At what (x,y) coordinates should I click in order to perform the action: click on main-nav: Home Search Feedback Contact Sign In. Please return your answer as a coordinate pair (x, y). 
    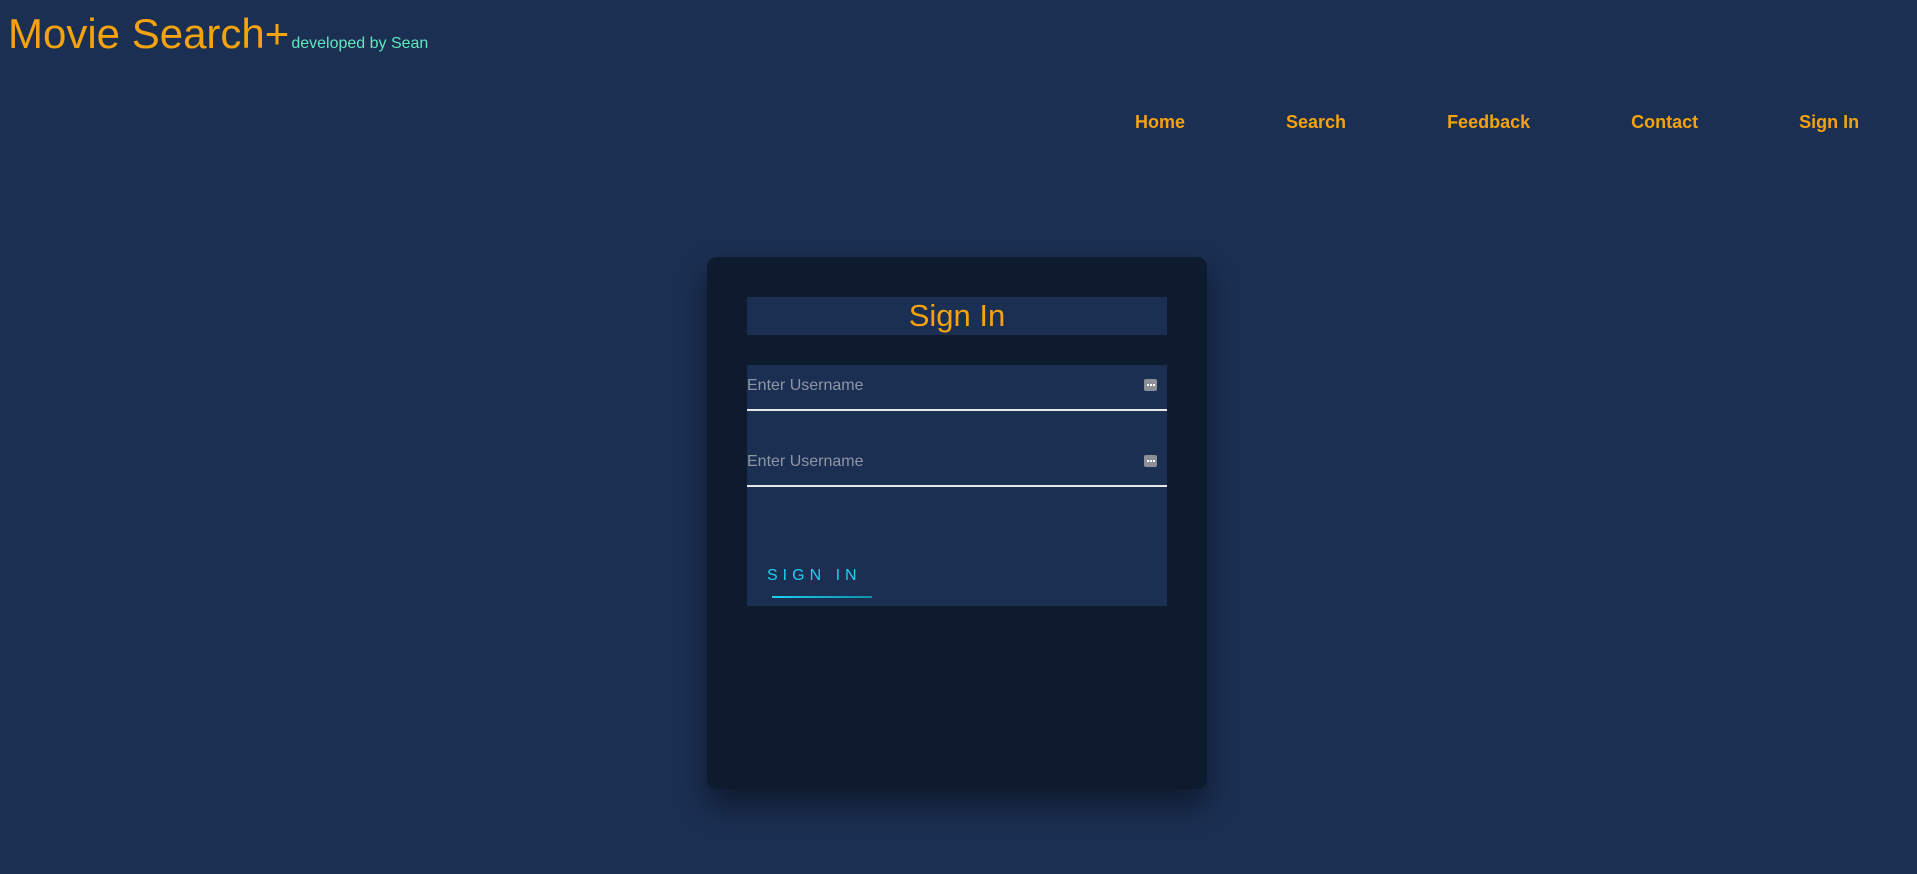
    Looking at the image, I should click on (1497, 122).